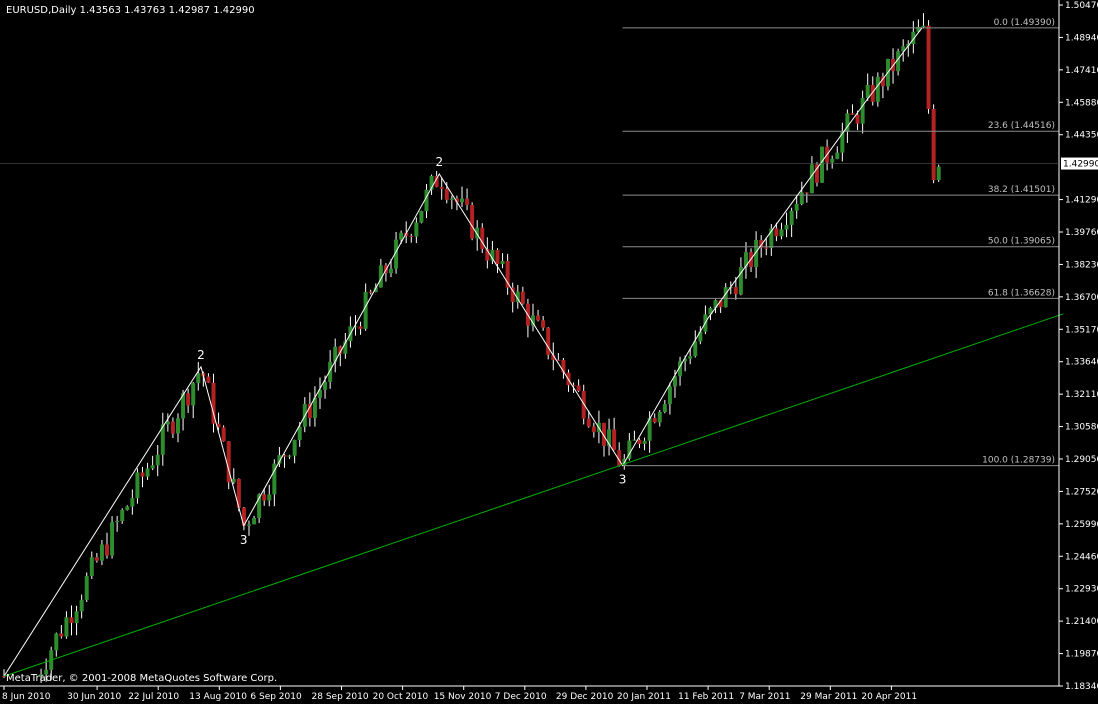 This screenshot has height=704, width=1098. Describe the element at coordinates (1081, 330) in the screenshot. I see `y-tick-label: 1.35170` at that location.